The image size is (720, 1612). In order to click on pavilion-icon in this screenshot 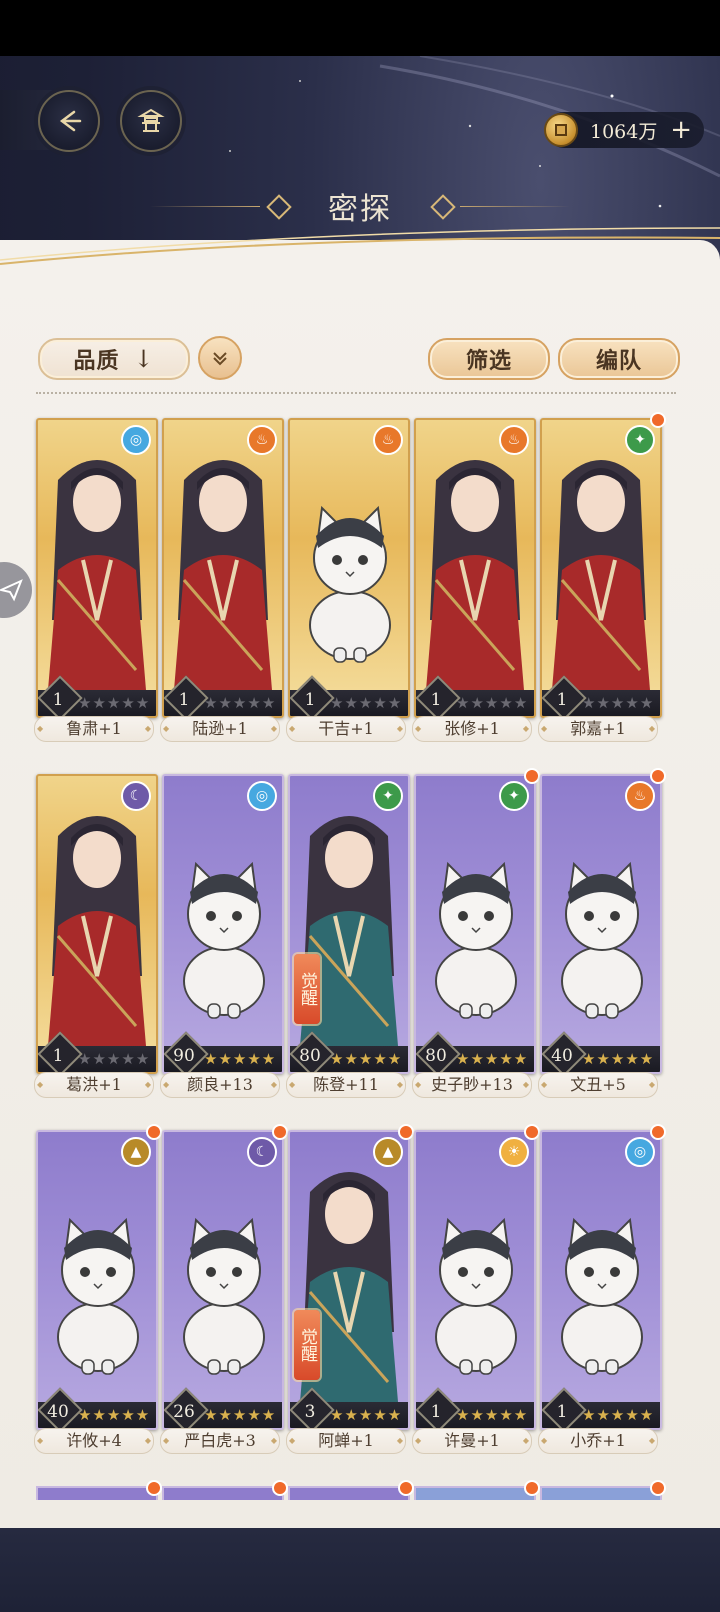, I will do `click(151, 120)`.